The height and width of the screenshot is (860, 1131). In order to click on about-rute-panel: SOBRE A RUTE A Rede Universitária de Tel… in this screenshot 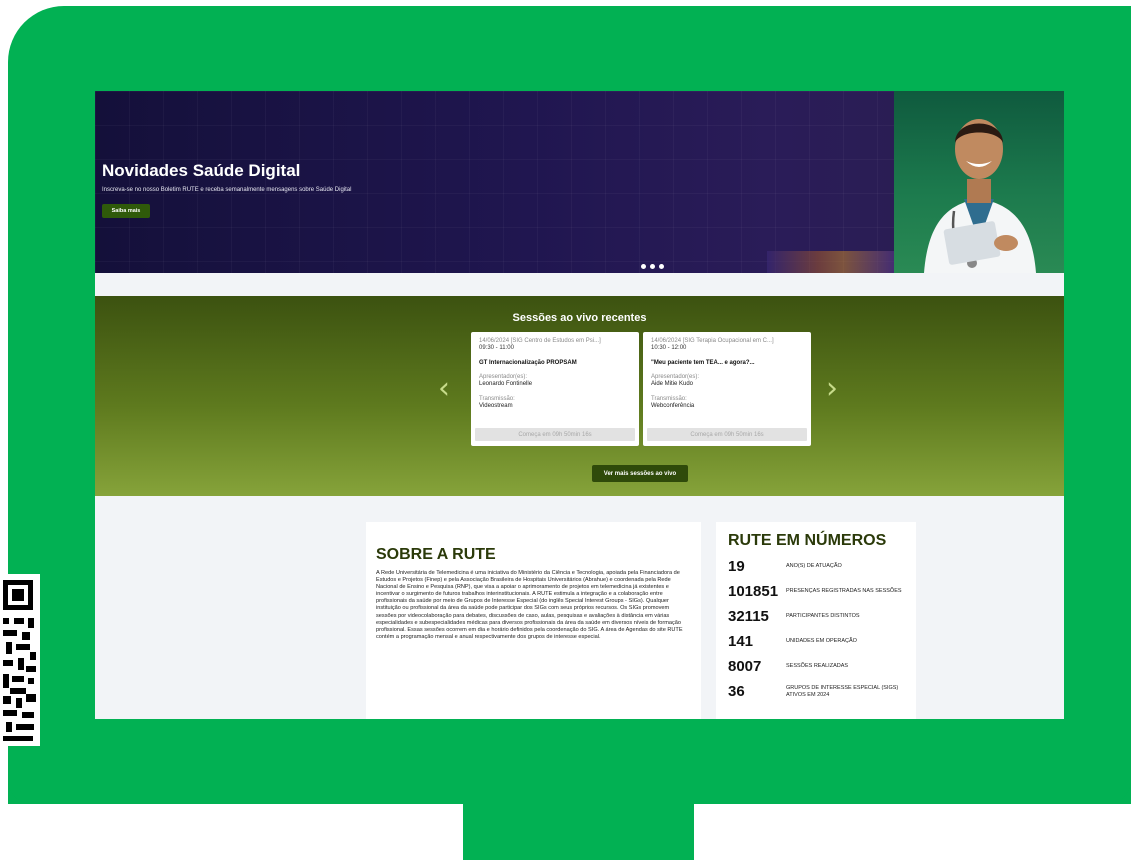, I will do `click(533, 620)`.